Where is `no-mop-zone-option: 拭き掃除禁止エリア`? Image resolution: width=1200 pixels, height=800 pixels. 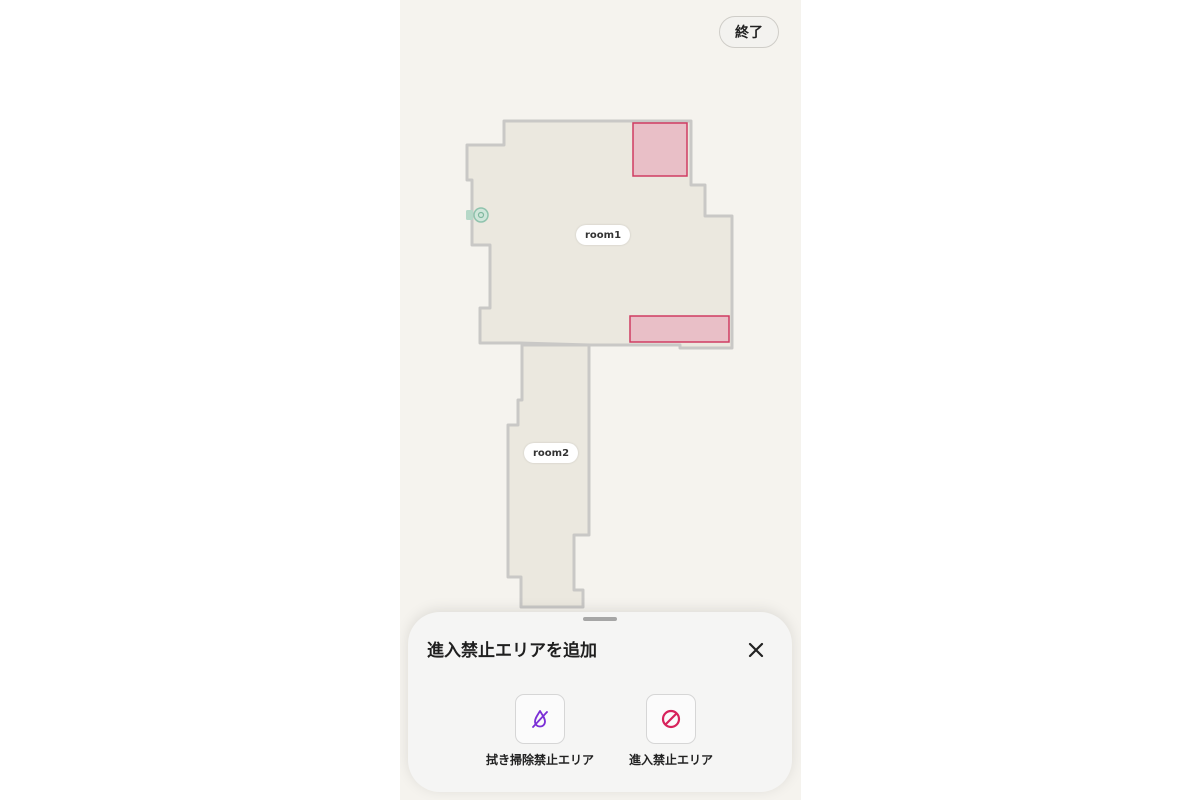
no-mop-zone-option: 拭き掃除禁止エリア is located at coordinates (540, 734).